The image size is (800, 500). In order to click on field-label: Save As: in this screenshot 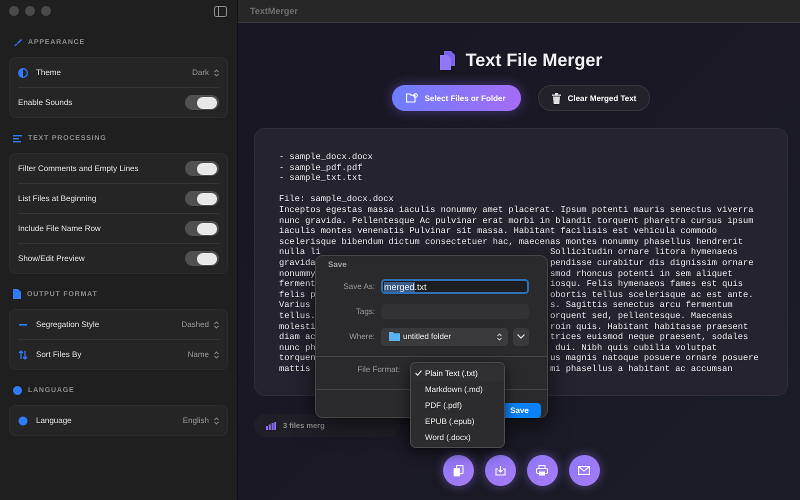, I will do `click(359, 286)`.